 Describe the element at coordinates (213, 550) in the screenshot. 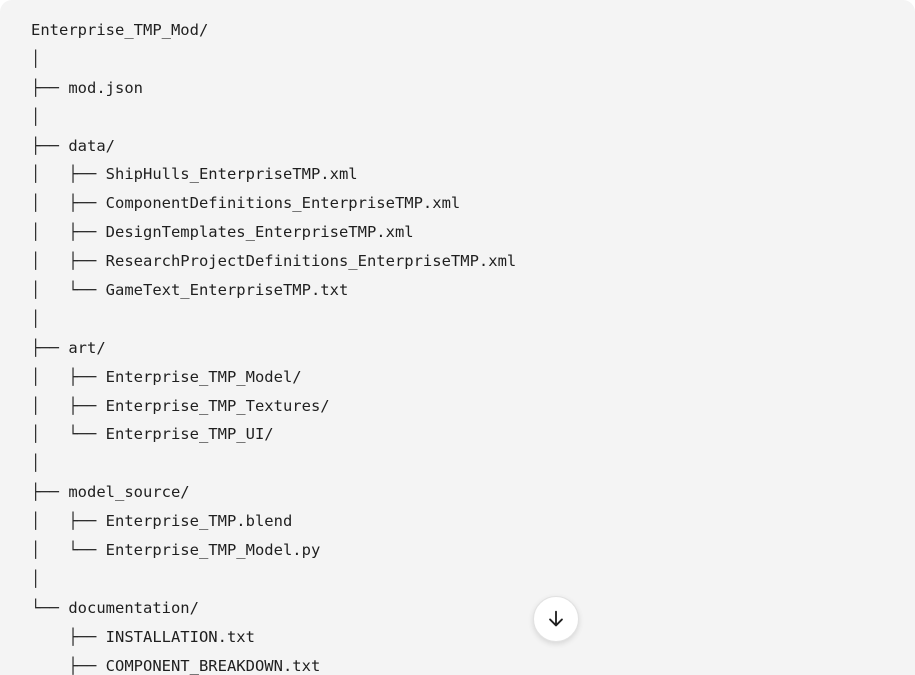

I see `file-name: Enterprise_TMP_Model.py` at that location.